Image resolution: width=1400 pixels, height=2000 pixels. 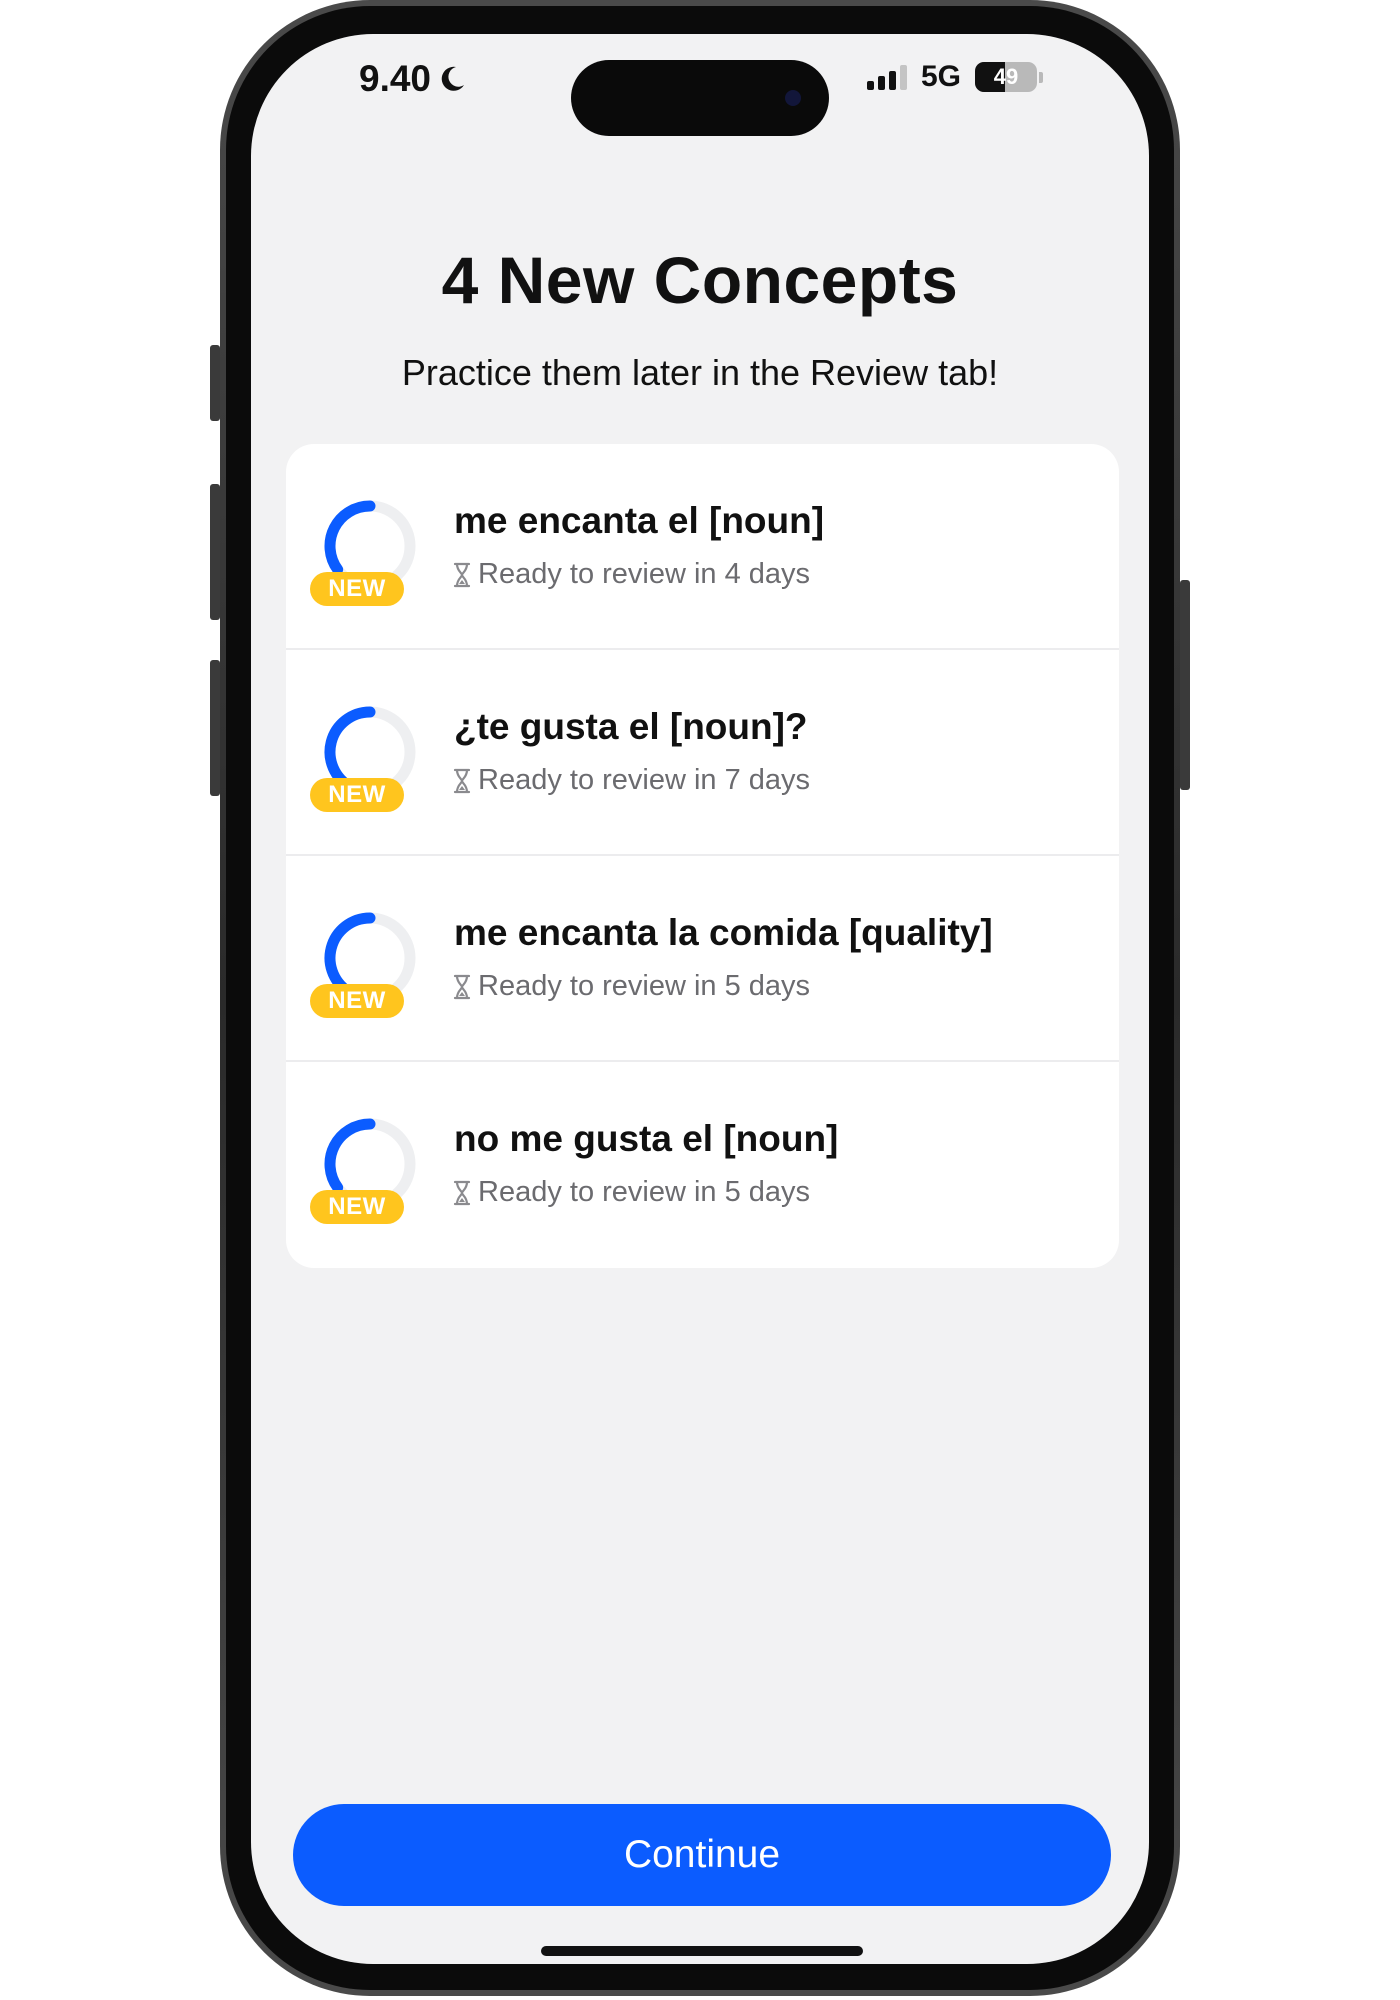 I want to click on volume-up-button, so click(x=215, y=552).